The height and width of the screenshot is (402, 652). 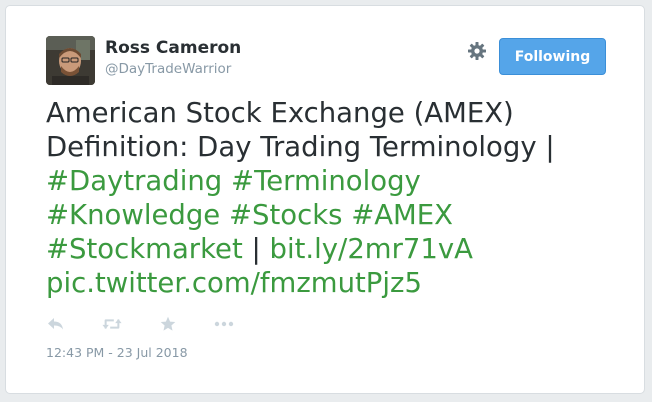 What do you see at coordinates (133, 215) in the screenshot?
I see `hashtag-knowledge: #Knowledge` at bounding box center [133, 215].